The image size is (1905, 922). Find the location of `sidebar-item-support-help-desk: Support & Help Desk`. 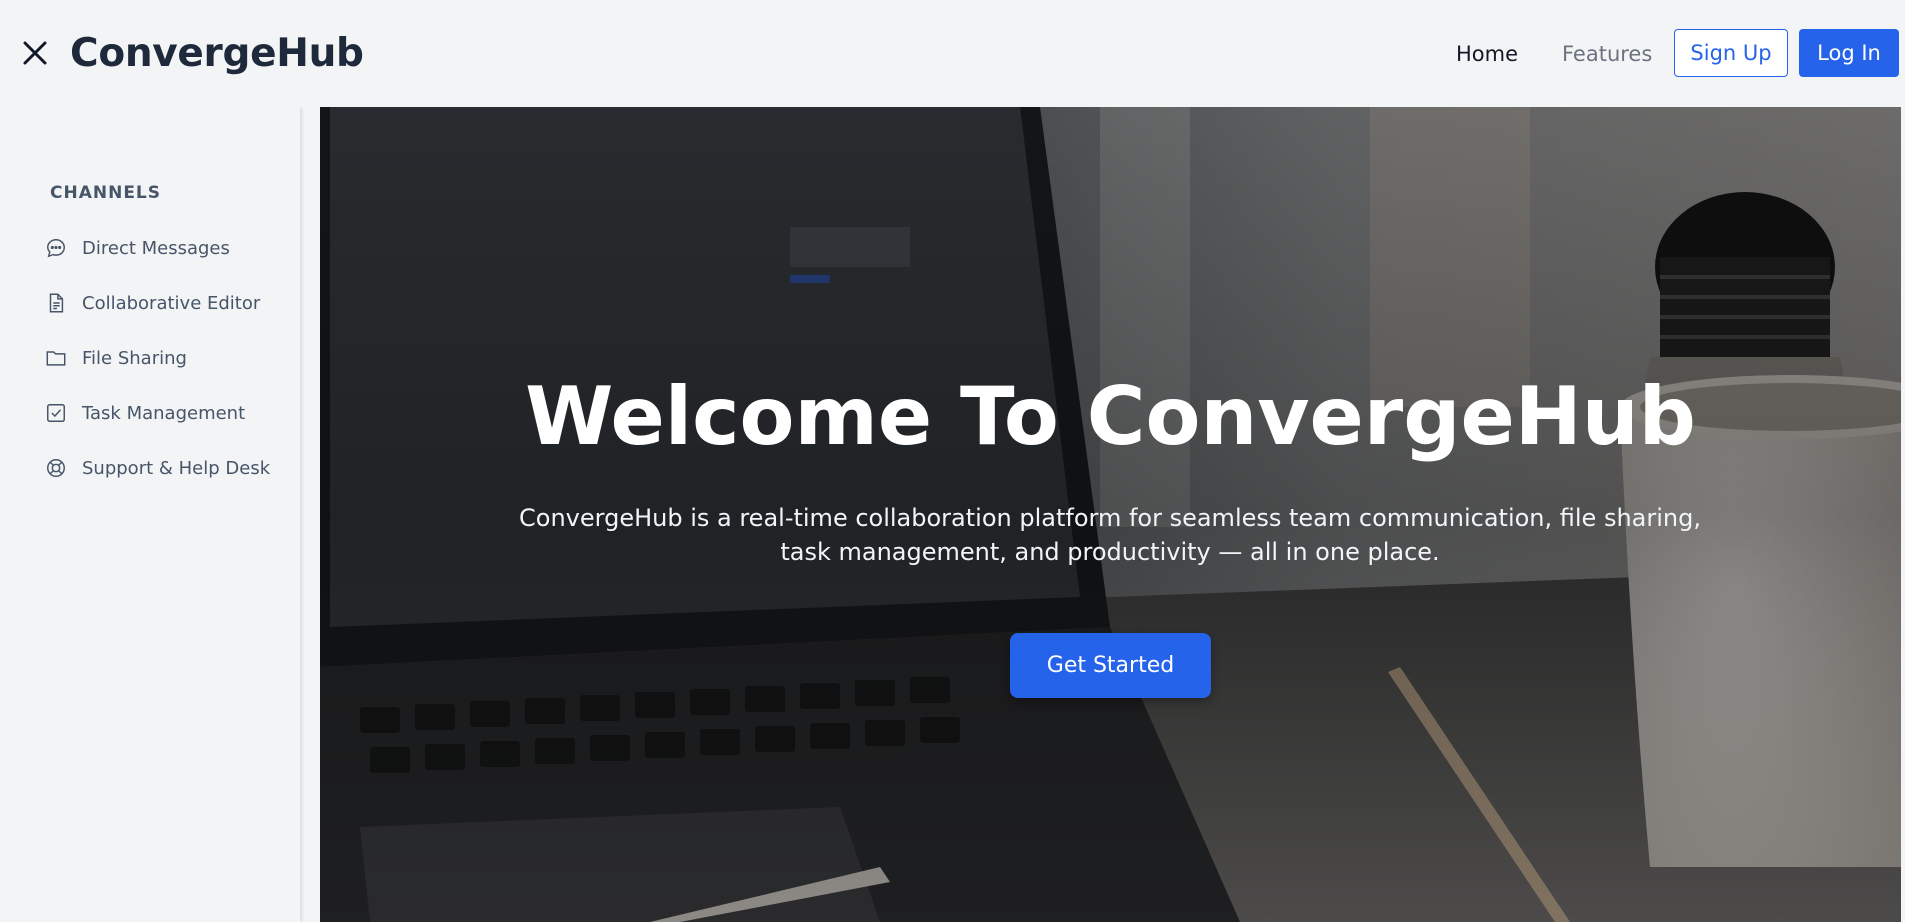

sidebar-item-support-help-desk: Support & Help Desk is located at coordinates (157, 468).